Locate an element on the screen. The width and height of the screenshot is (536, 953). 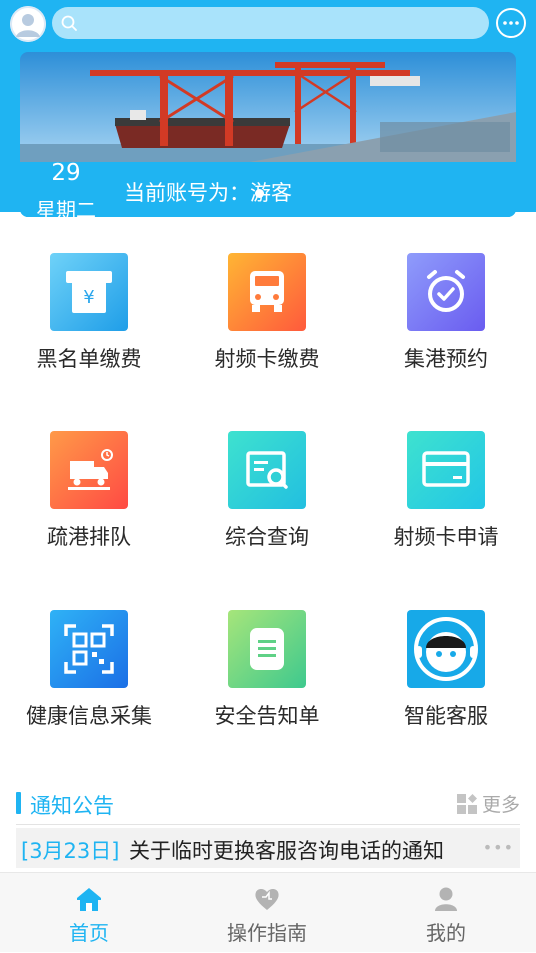
tab-guide: 操作指南 is located at coordinates (267, 913).